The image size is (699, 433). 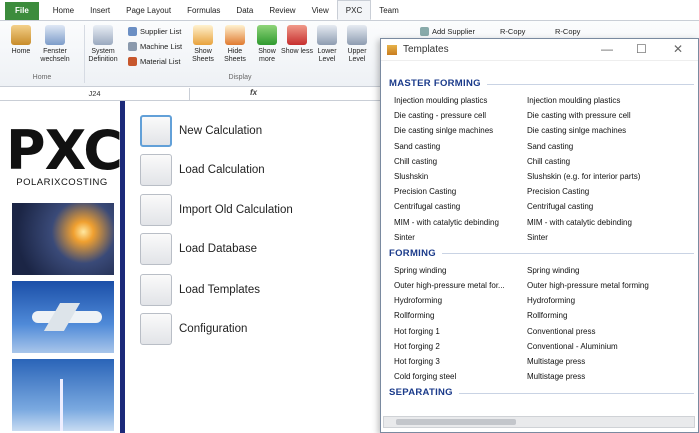 What do you see at coordinates (641, 49) in the screenshot?
I see `maximize-icon: ☐` at bounding box center [641, 49].